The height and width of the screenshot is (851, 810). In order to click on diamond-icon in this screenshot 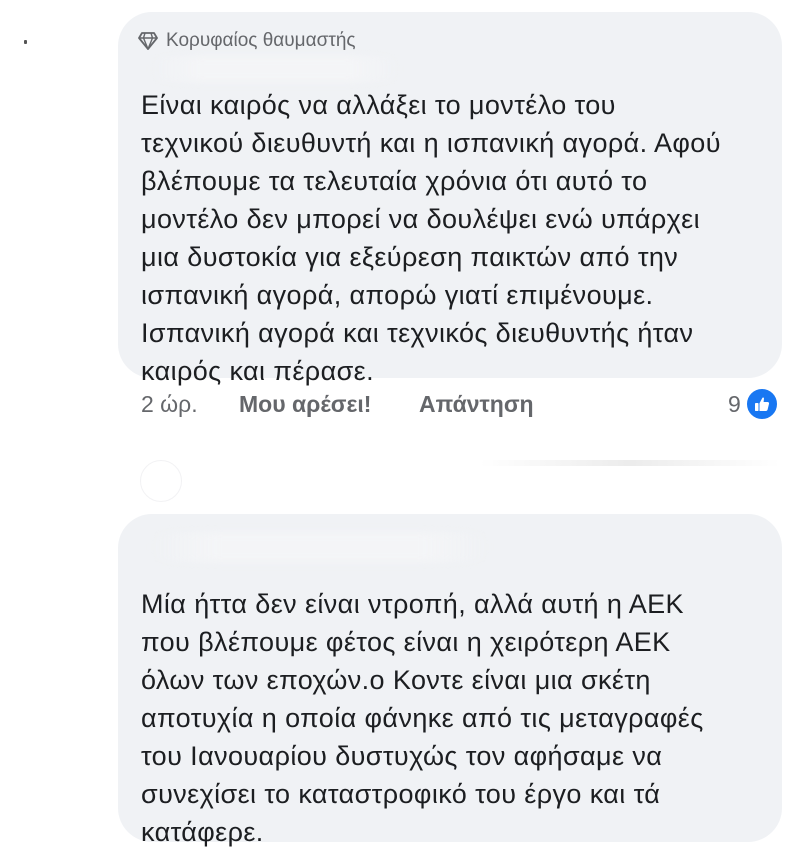, I will do `click(148, 41)`.